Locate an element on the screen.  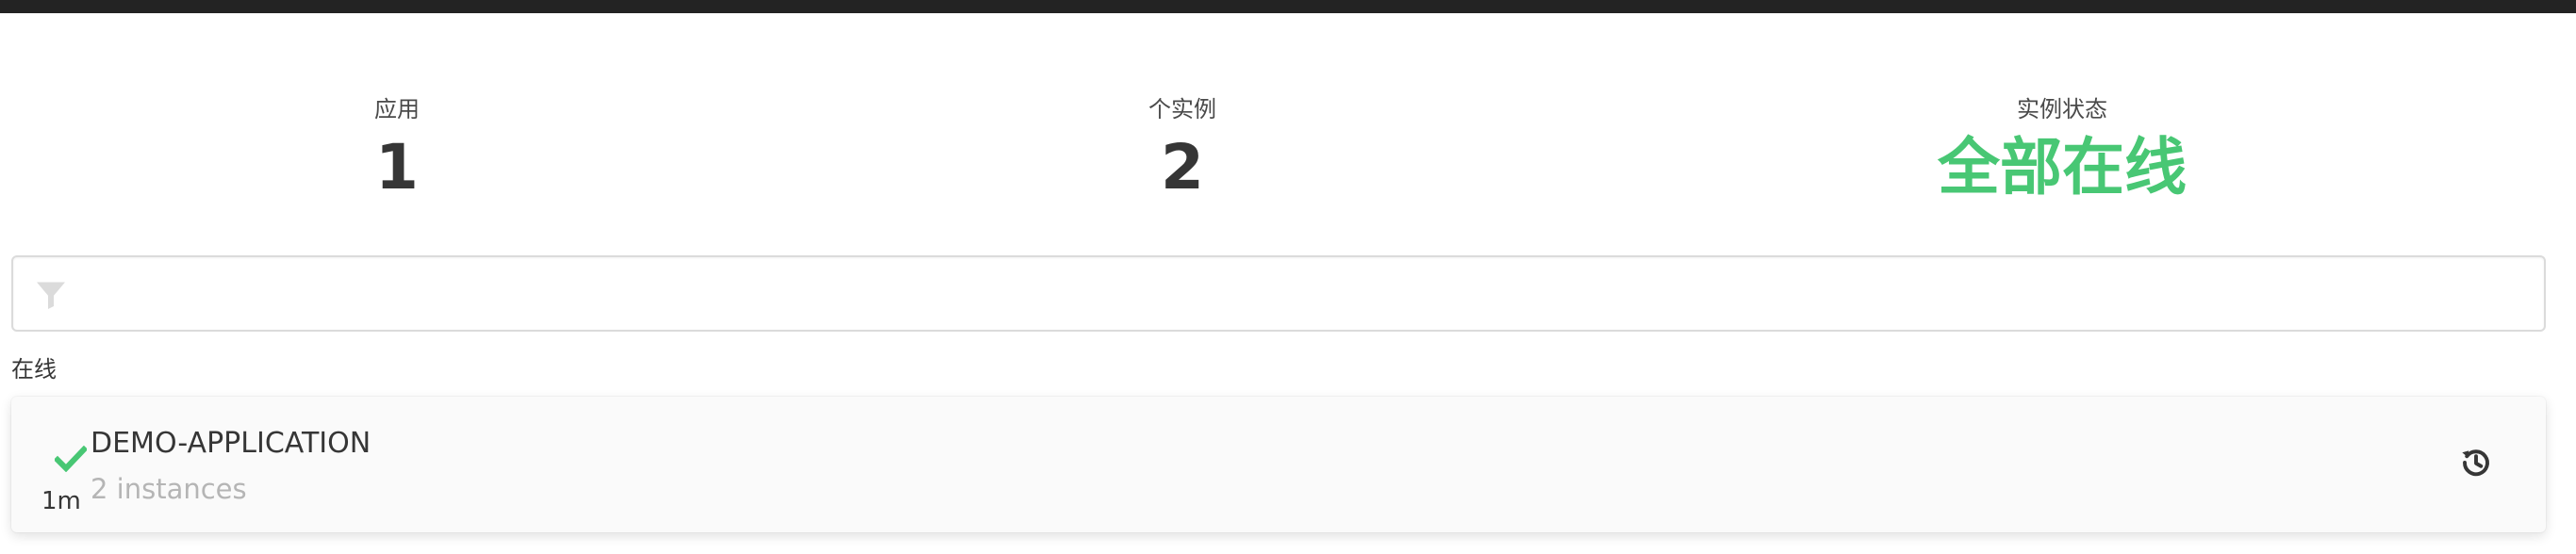
stat-instance-status-label: 实例状态 is located at coordinates (2062, 109).